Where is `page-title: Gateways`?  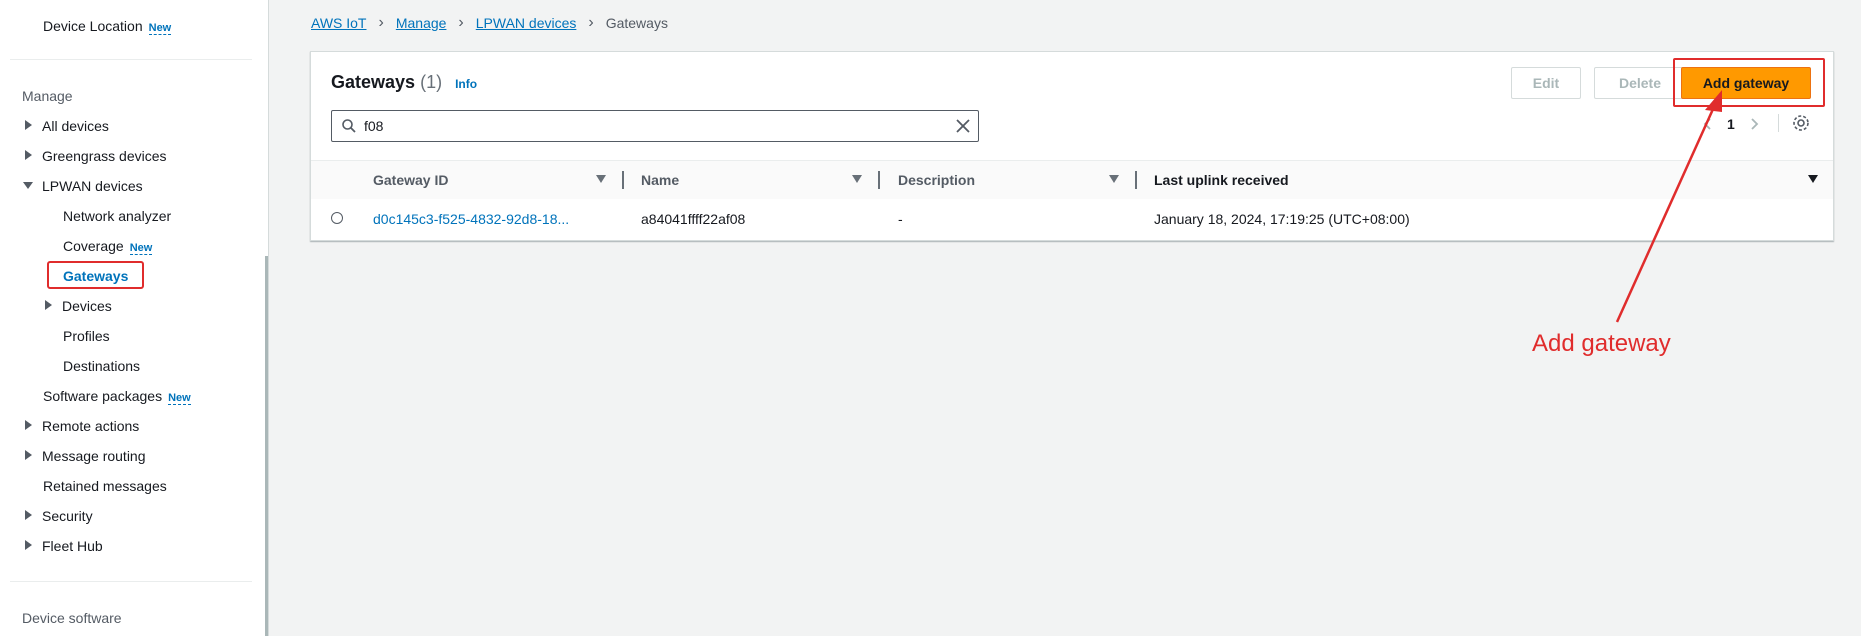
page-title: Gateways is located at coordinates (373, 82).